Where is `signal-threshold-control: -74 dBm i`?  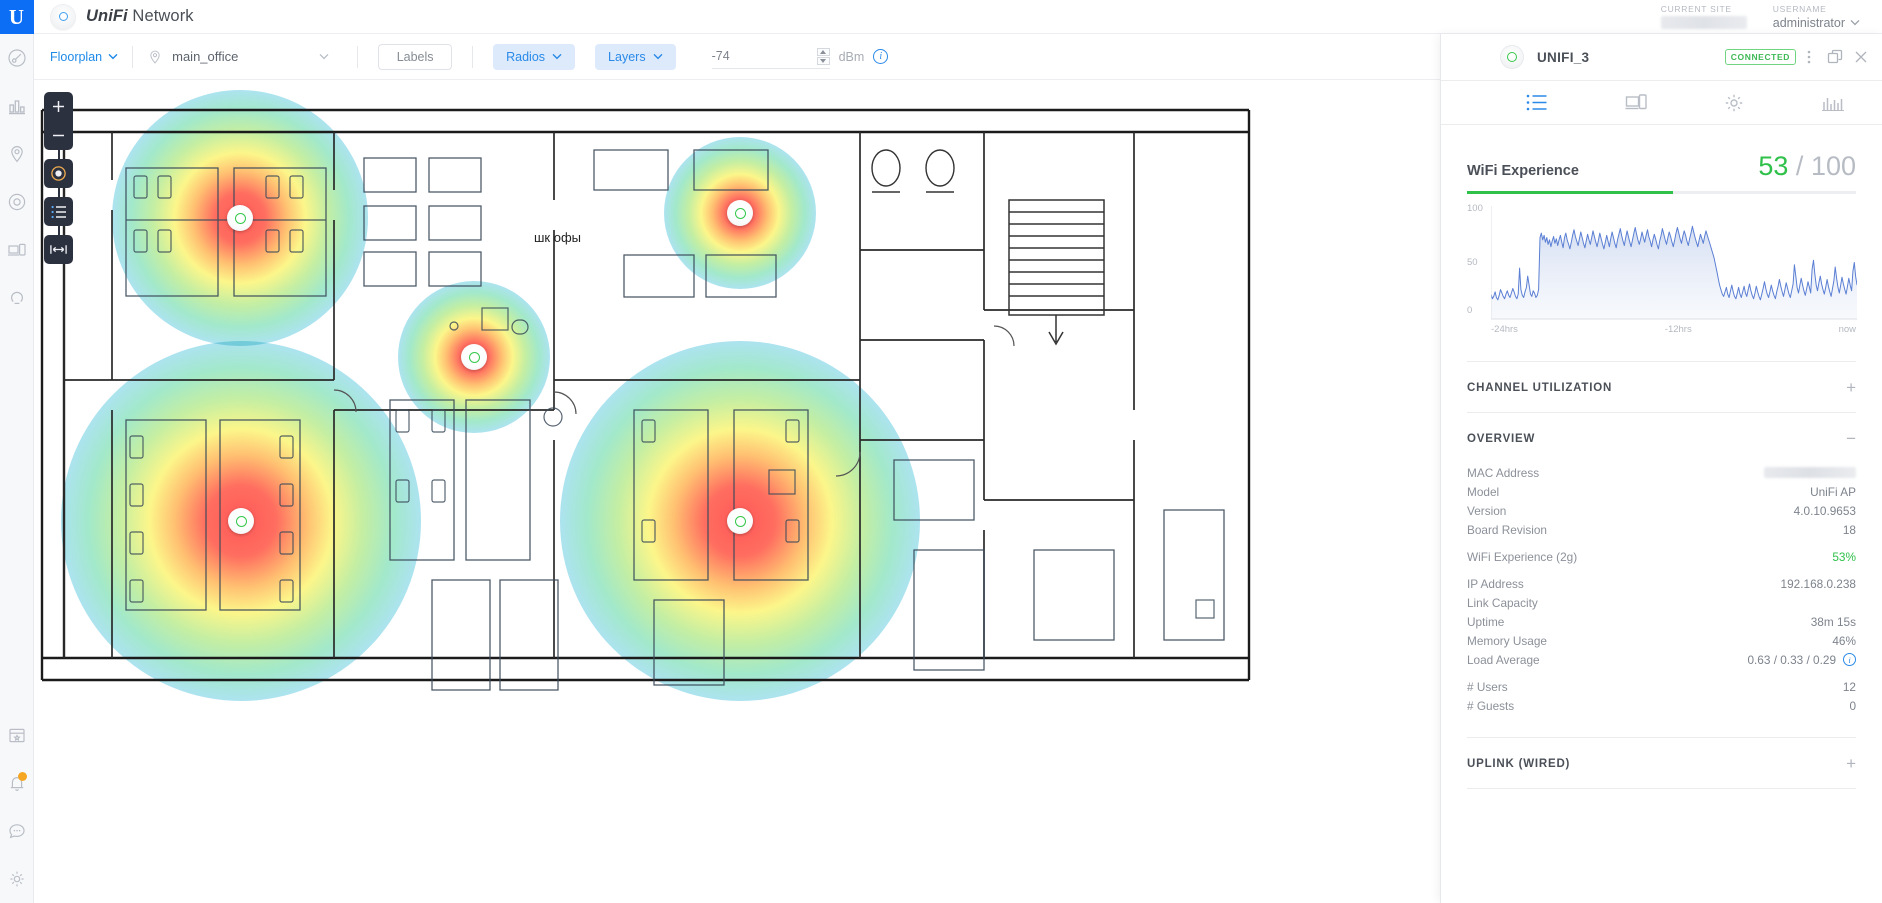
signal-threshold-control: -74 dBm i is located at coordinates (800, 57).